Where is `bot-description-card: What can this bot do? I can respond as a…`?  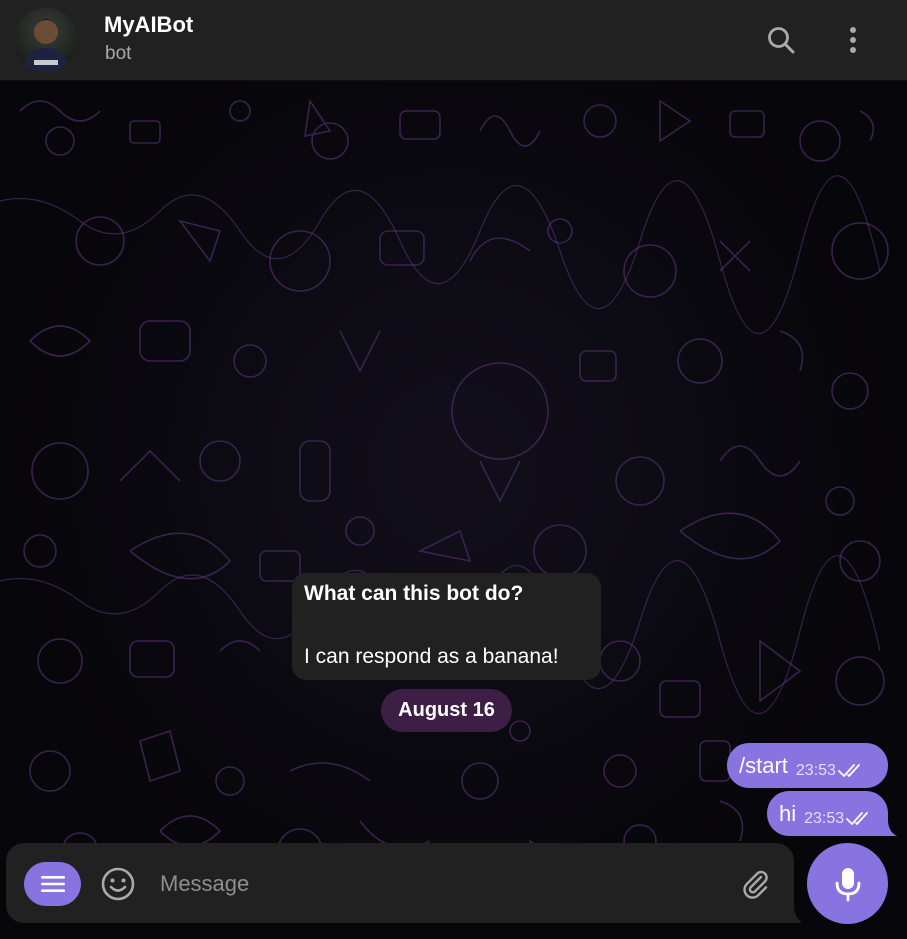 bot-description-card: What can this bot do? I can respond as a… is located at coordinates (446, 626).